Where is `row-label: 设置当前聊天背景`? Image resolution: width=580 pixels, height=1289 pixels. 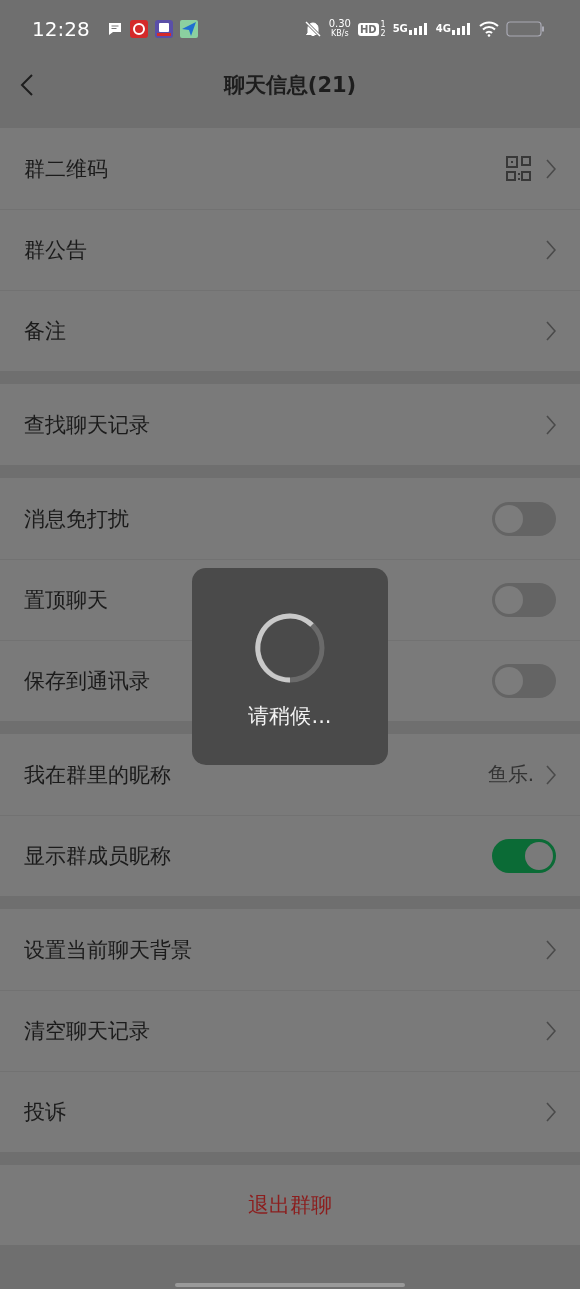
row-label: 设置当前聊天背景 is located at coordinates (285, 949).